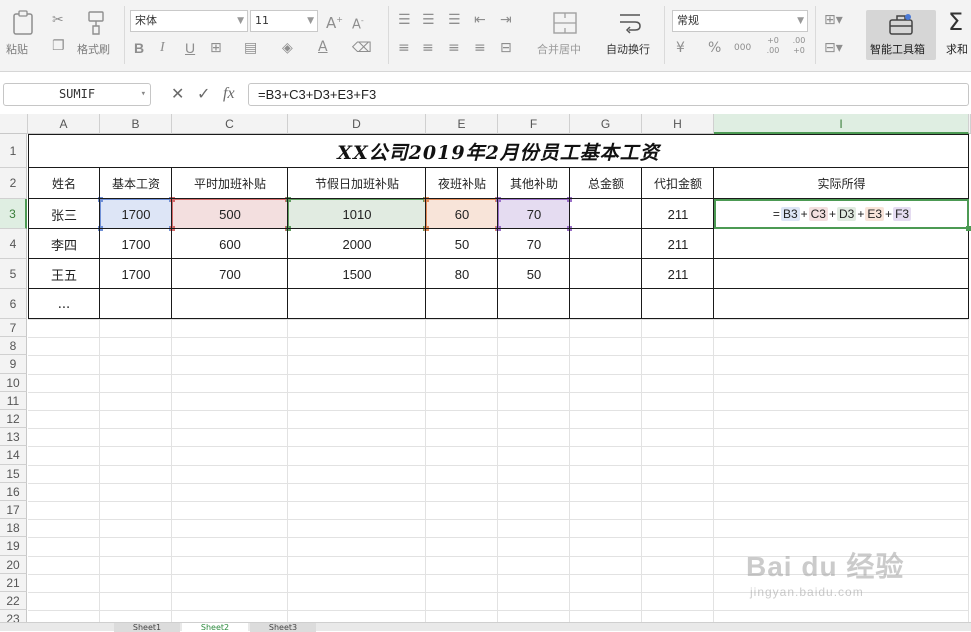 The image size is (971, 632). Describe the element at coordinates (680, 48) in the screenshot. I see `currency-icon: ¥` at that location.